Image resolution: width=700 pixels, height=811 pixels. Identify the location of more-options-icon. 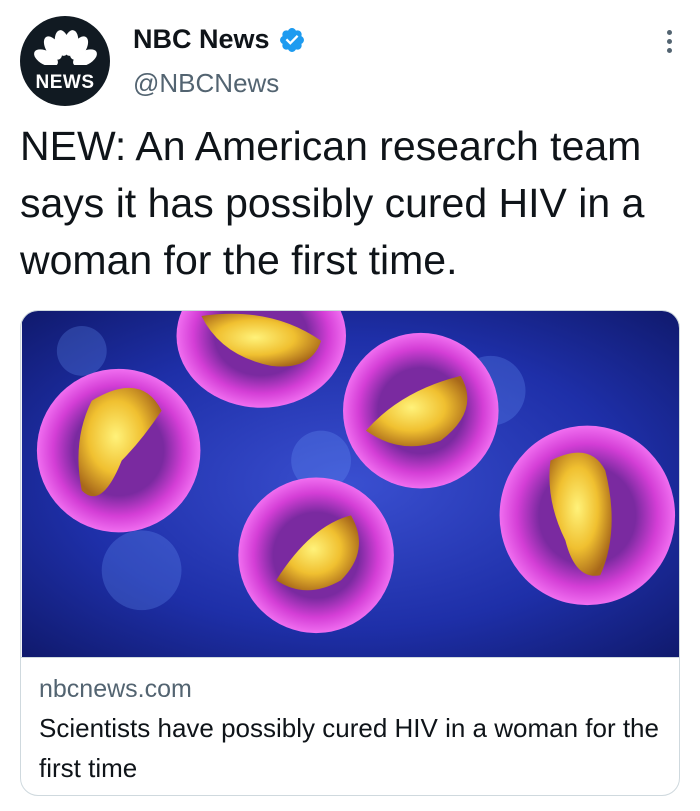
(669, 43).